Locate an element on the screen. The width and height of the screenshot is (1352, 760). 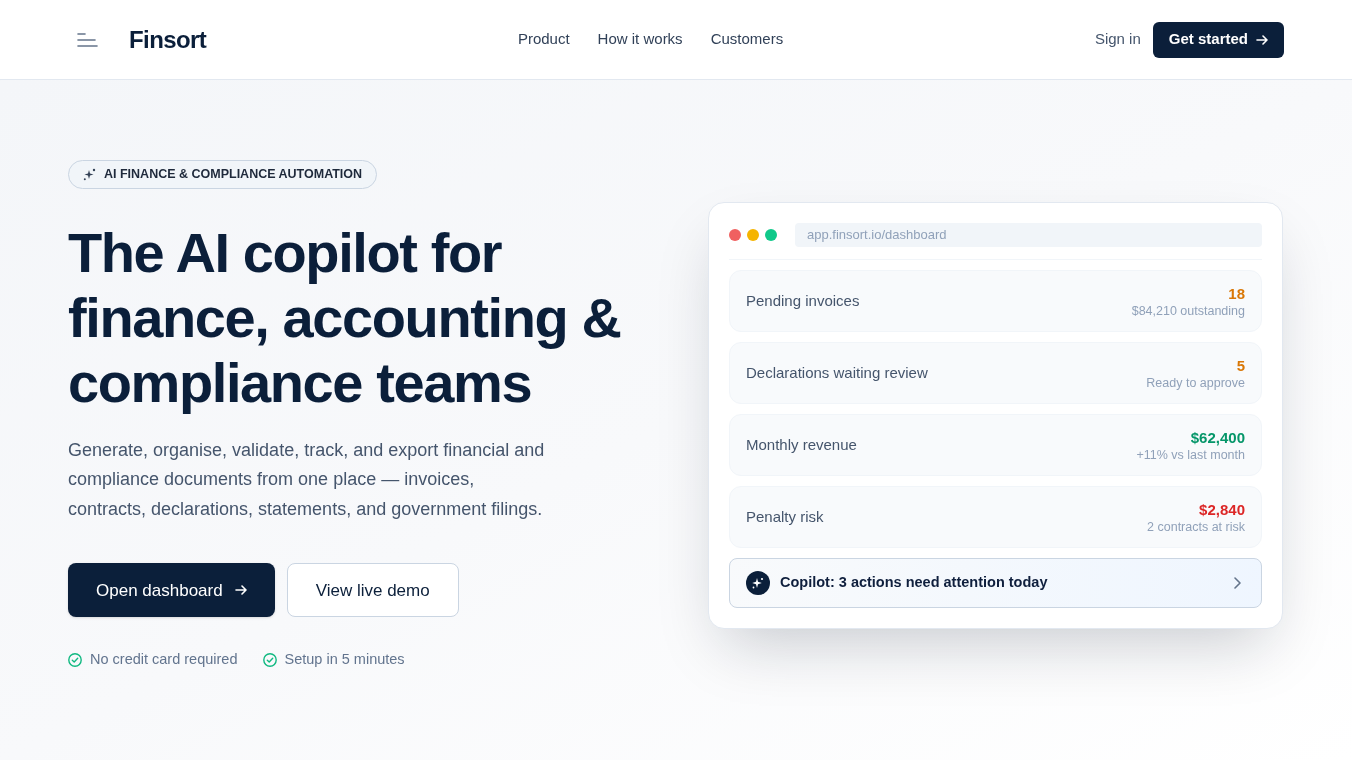
metric-value: $62,400 is located at coordinates (1217, 437).